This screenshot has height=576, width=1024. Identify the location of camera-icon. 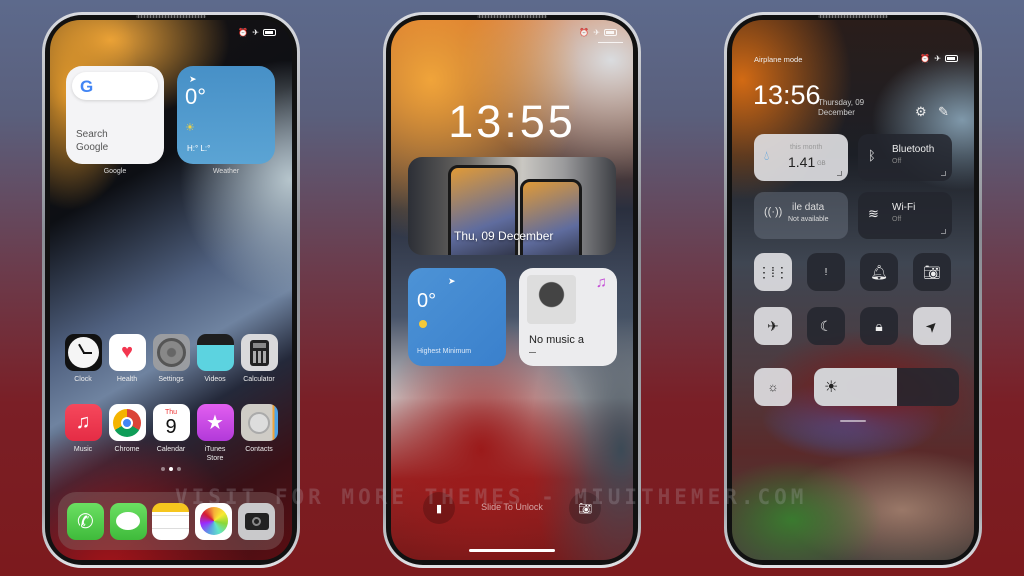
(257, 521).